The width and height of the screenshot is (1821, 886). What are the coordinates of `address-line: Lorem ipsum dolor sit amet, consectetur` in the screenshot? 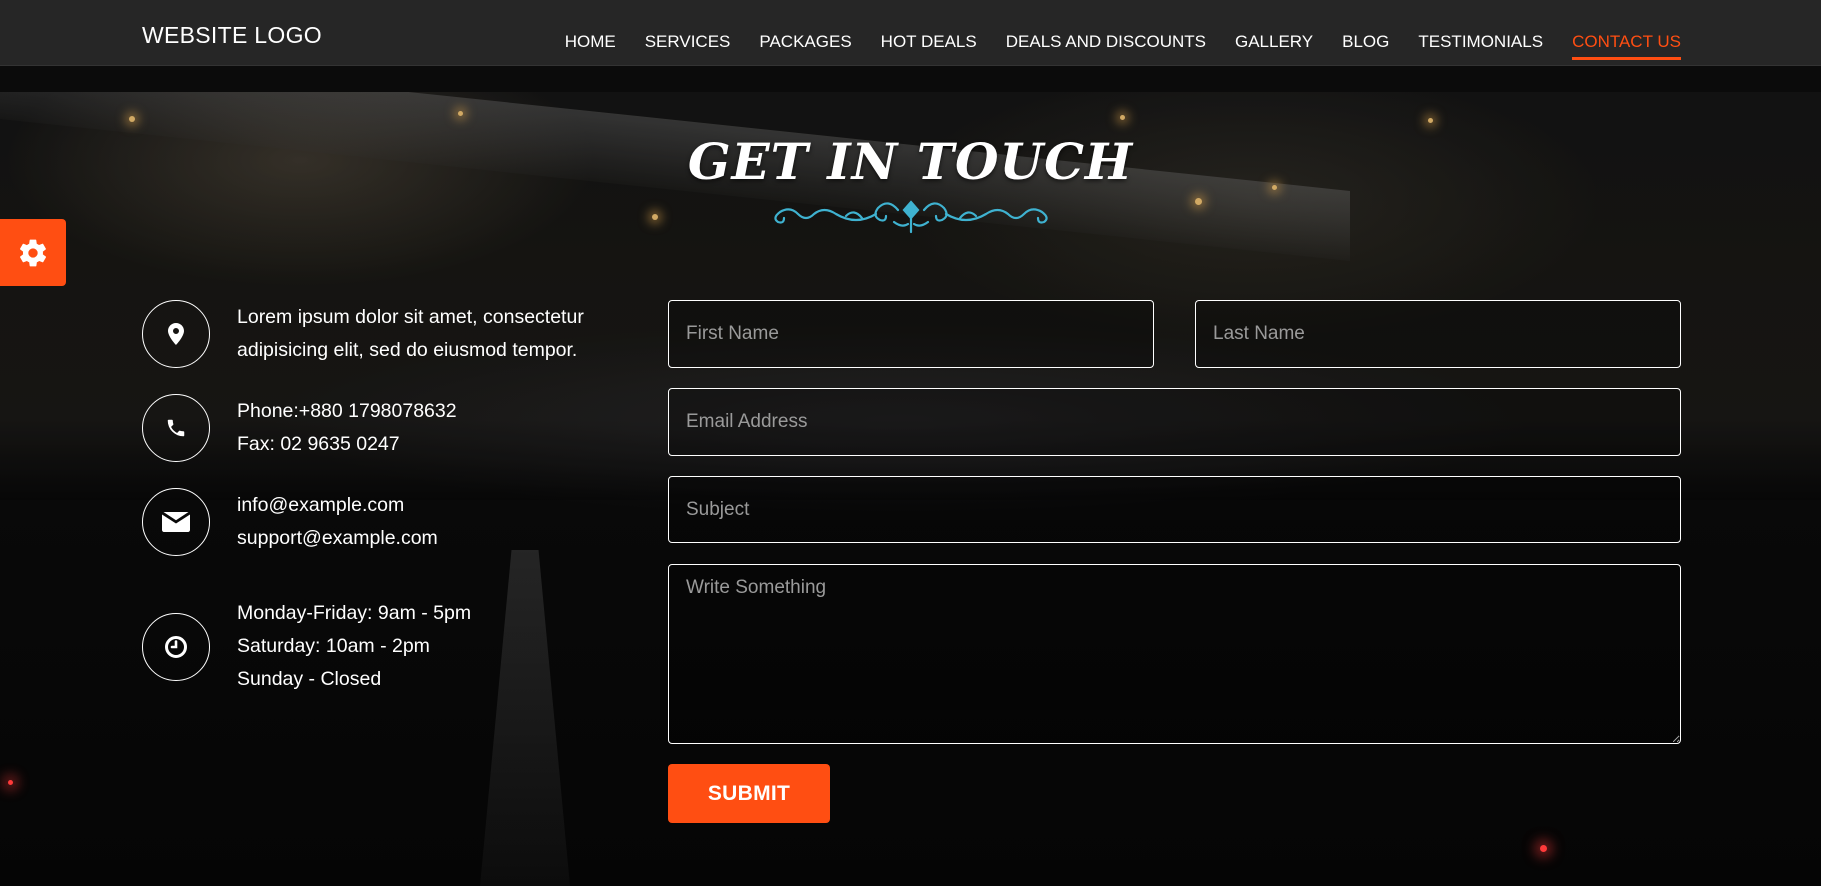 It's located at (410, 317).